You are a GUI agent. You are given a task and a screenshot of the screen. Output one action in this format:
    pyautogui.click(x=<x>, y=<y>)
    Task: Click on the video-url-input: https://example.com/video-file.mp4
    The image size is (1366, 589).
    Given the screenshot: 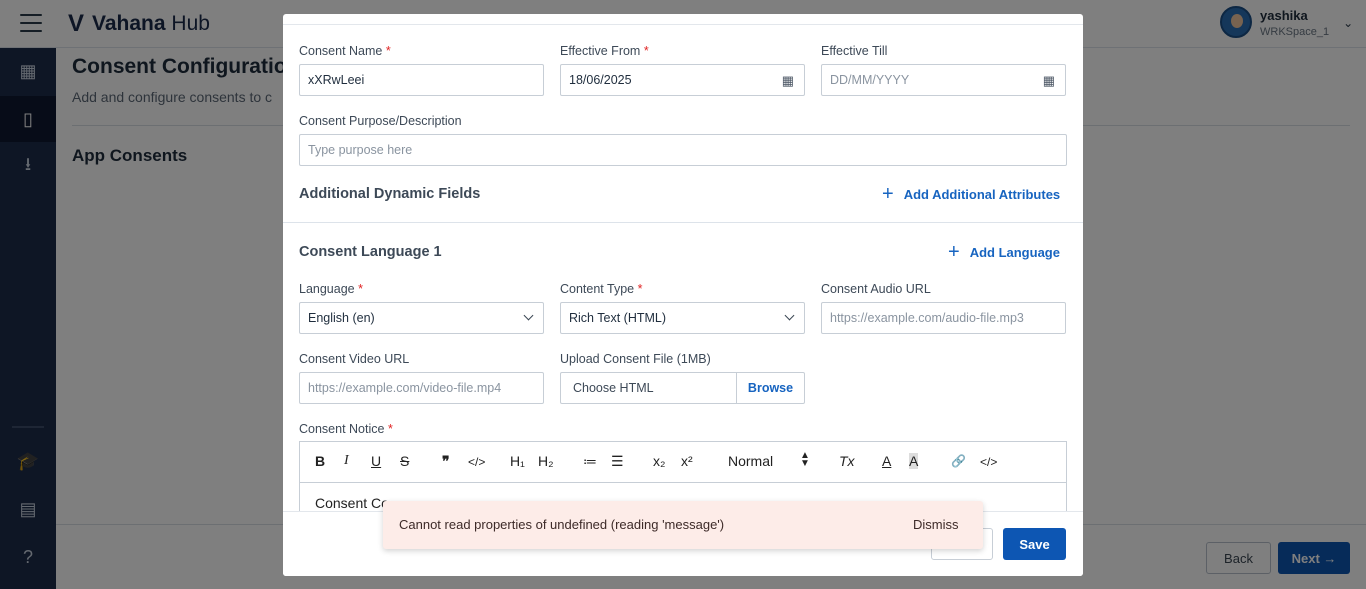 What is the action you would take?
    pyautogui.click(x=421, y=388)
    